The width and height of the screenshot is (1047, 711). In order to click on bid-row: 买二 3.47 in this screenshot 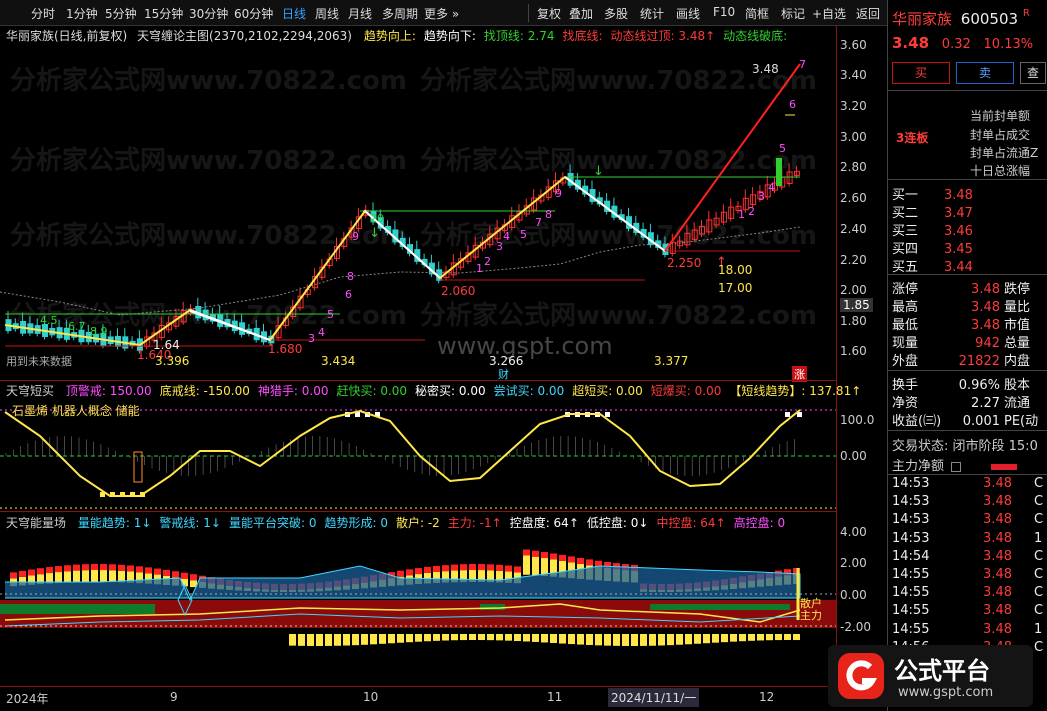, I will do `click(969, 211)`.